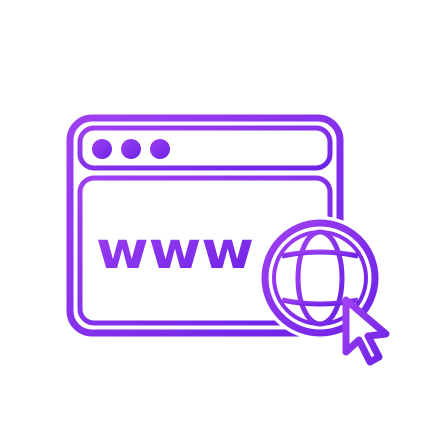 The height and width of the screenshot is (437, 437). What do you see at coordinates (175, 251) in the screenshot?
I see `www-label: www` at bounding box center [175, 251].